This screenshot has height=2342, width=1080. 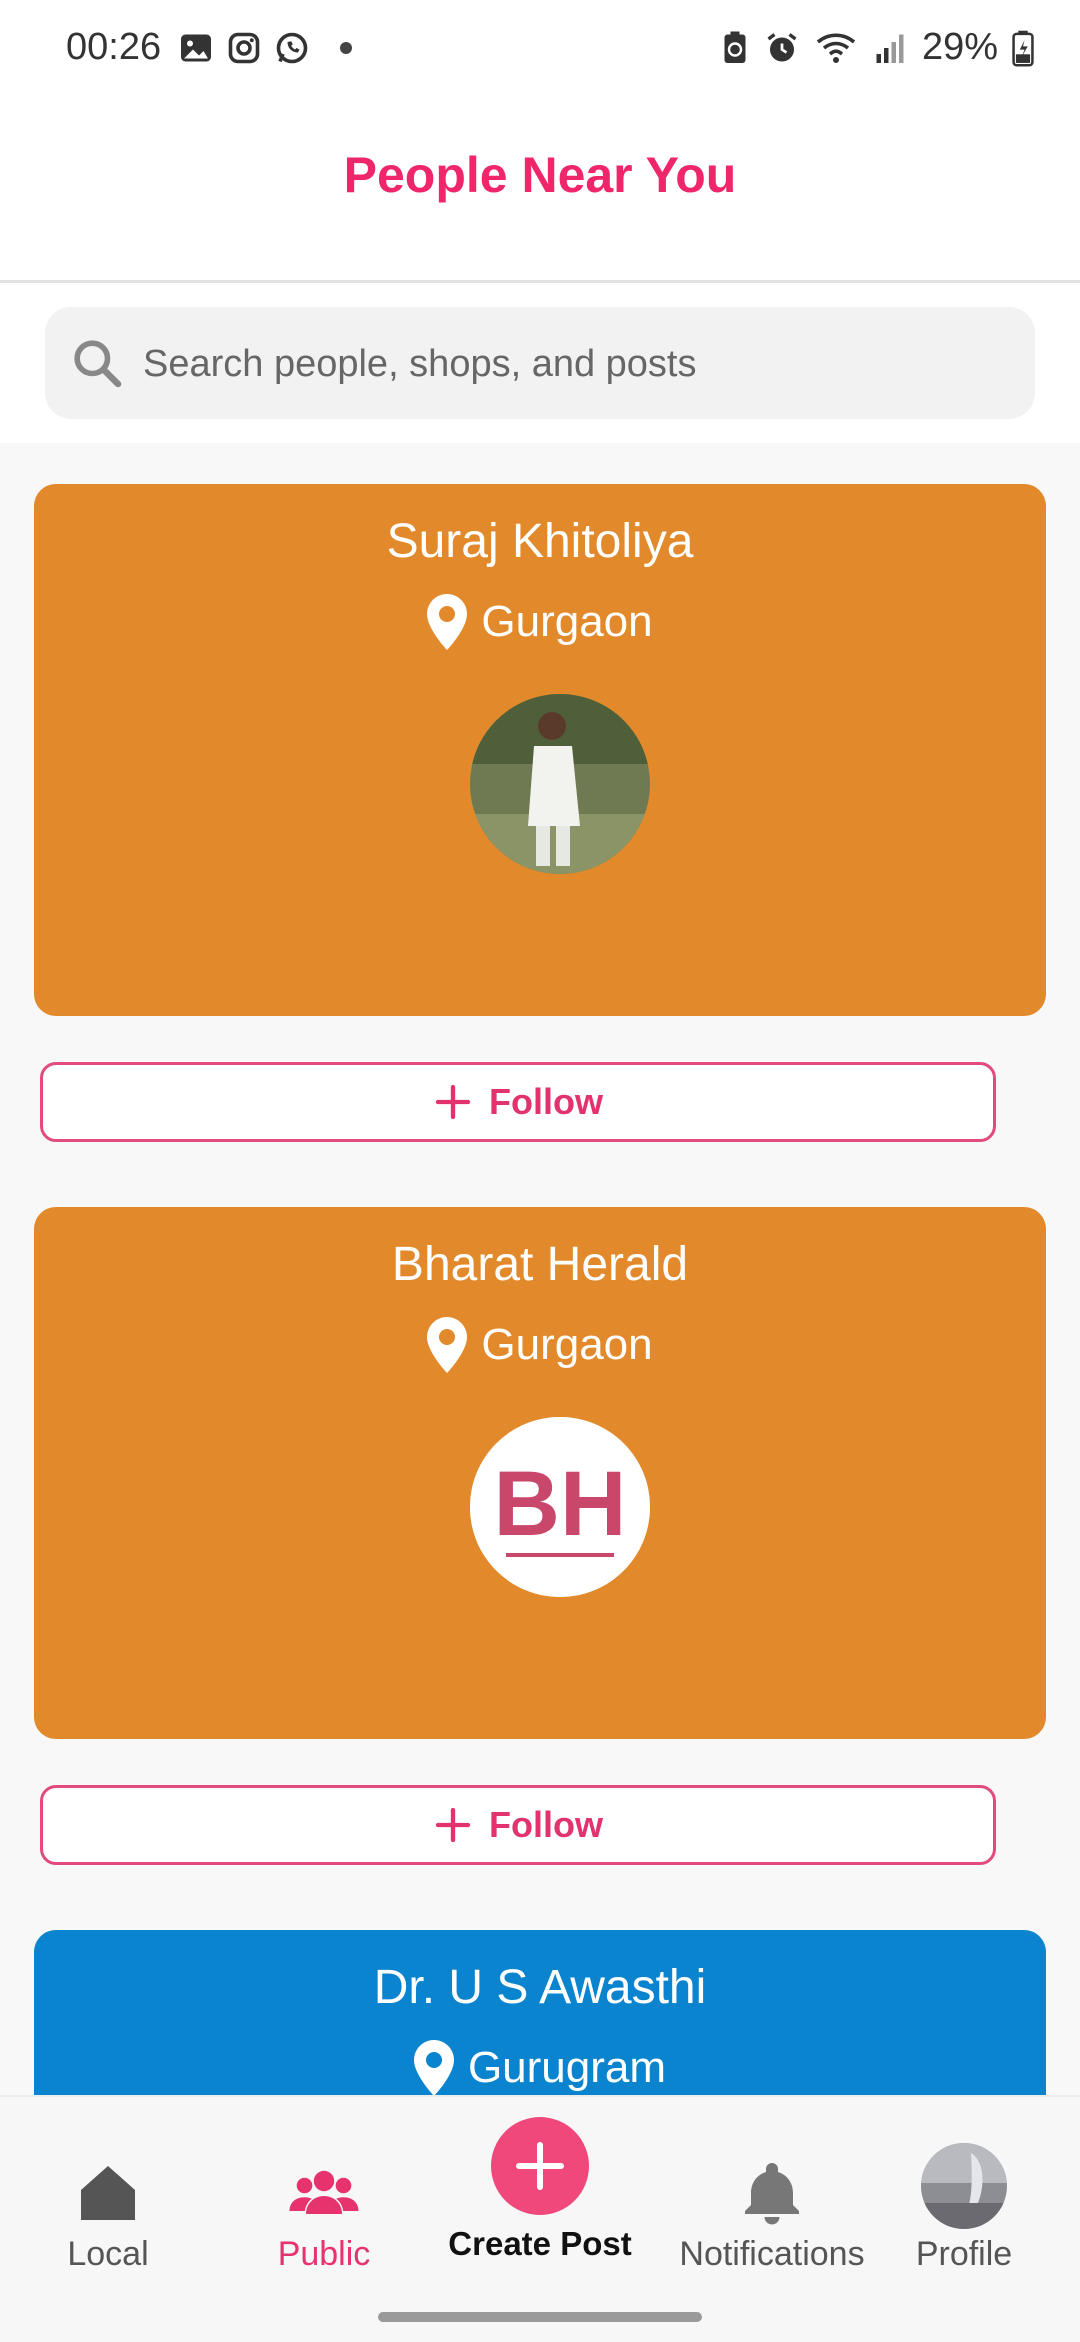 What do you see at coordinates (98, 364) in the screenshot?
I see `search-icon` at bounding box center [98, 364].